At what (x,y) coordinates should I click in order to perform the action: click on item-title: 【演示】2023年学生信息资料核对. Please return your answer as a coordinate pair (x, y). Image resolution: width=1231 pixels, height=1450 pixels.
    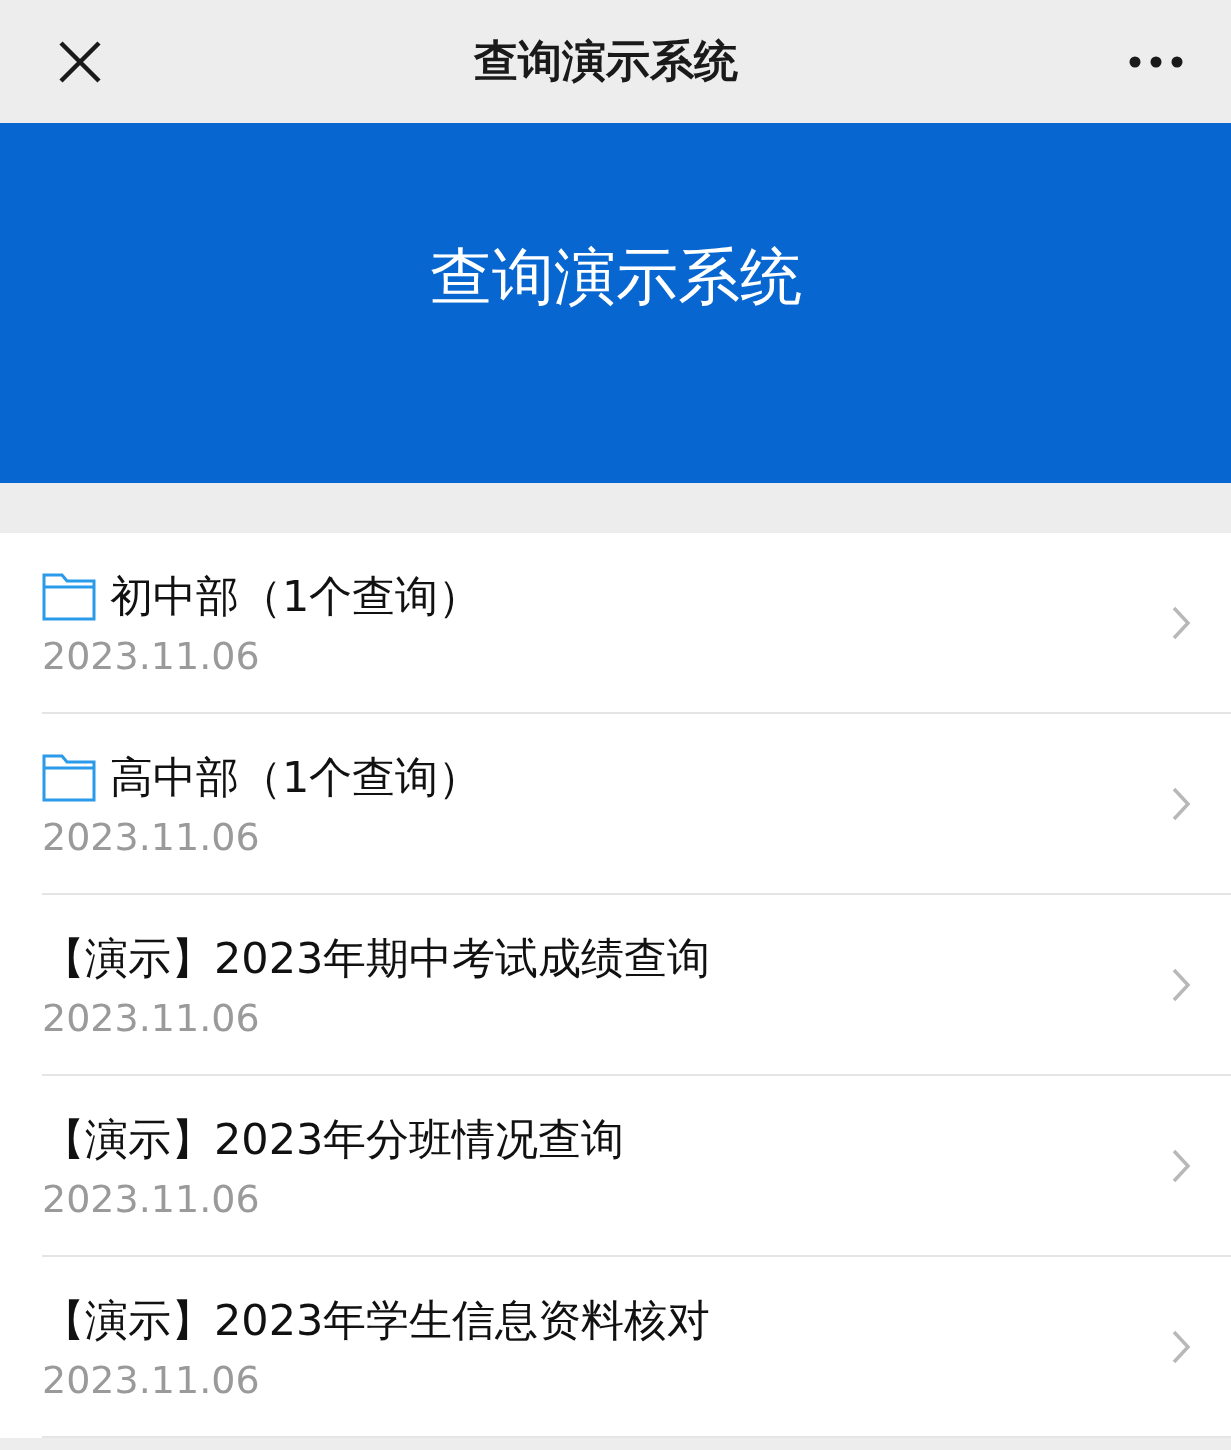
    Looking at the image, I should click on (376, 1320).